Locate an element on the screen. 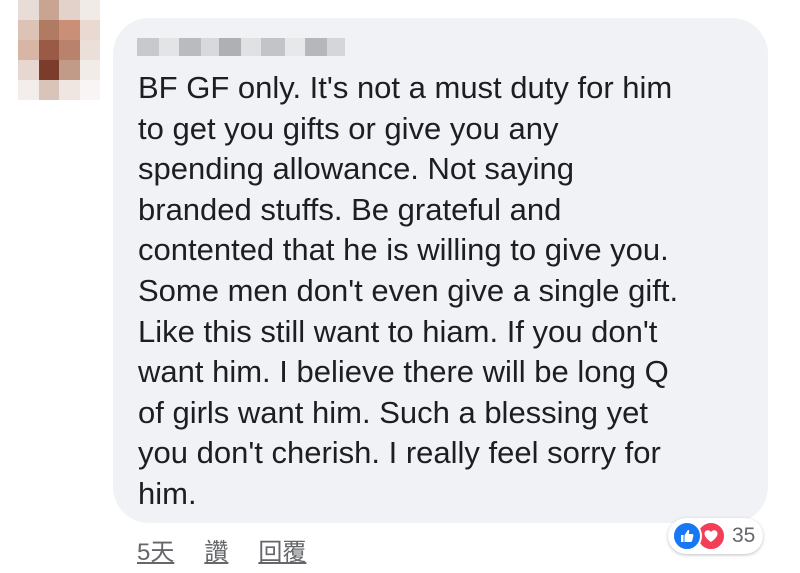 The image size is (800, 573). timestamp-link: 5天 is located at coordinates (155, 549).